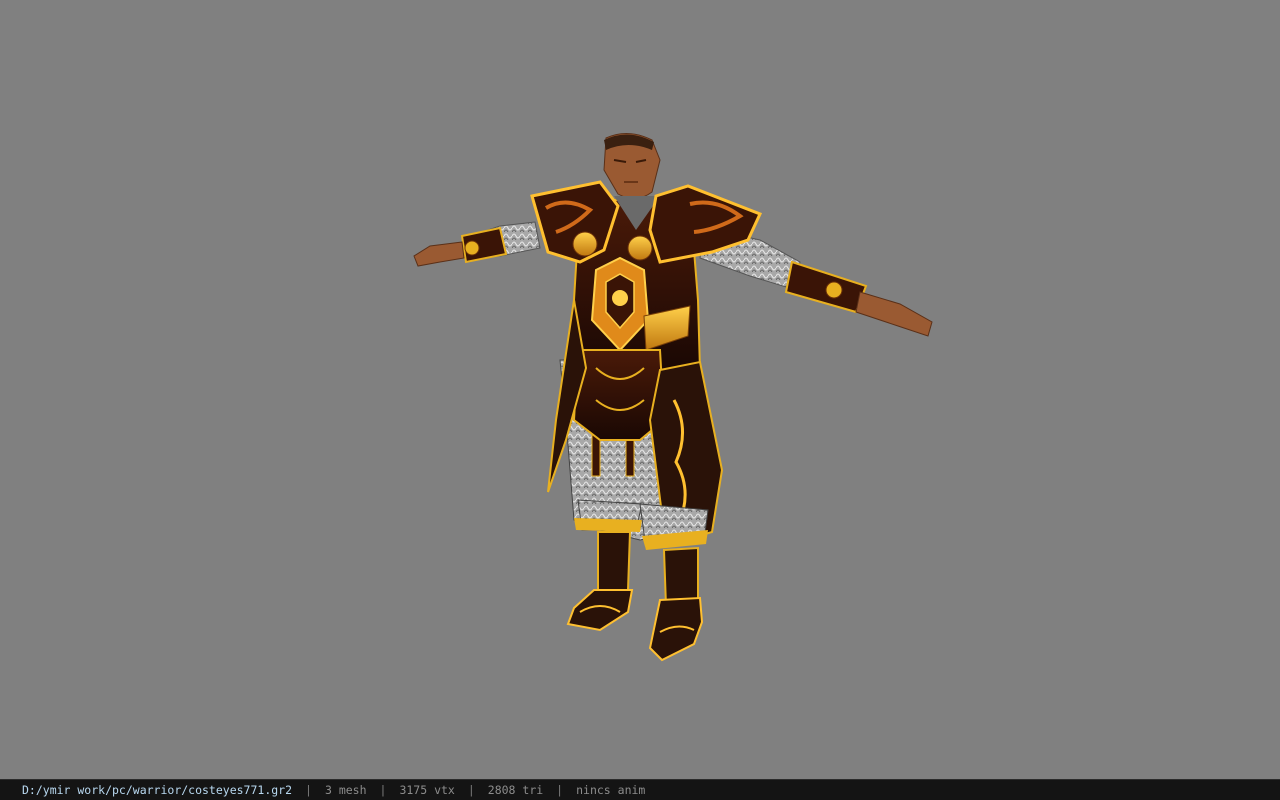 This screenshot has width=1280, height=800. I want to click on left-arm, so click(477, 244).